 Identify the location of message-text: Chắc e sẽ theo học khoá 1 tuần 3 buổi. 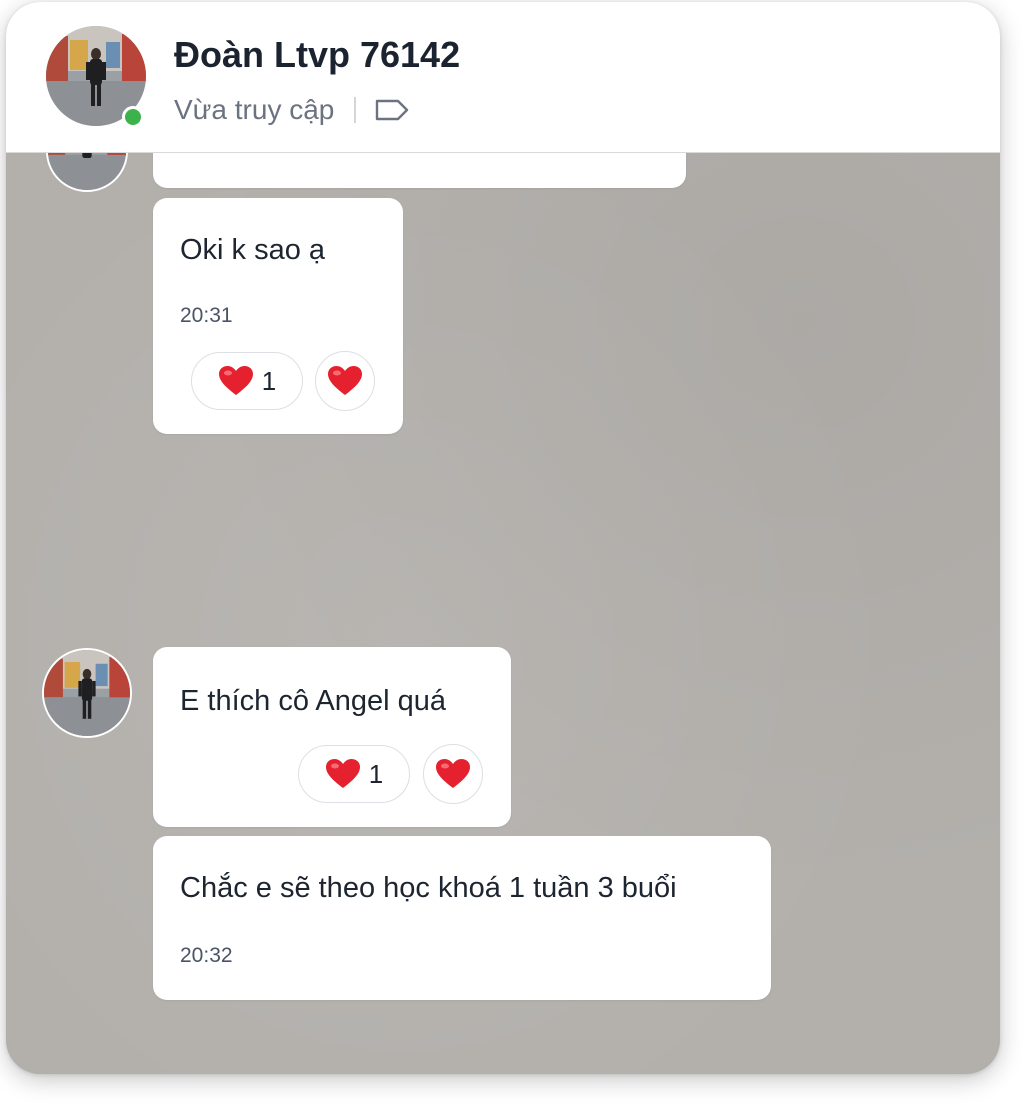
(428, 888).